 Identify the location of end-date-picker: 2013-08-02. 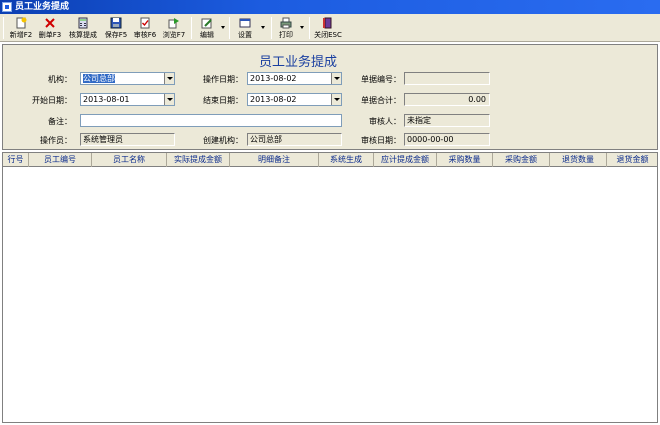
(294, 99).